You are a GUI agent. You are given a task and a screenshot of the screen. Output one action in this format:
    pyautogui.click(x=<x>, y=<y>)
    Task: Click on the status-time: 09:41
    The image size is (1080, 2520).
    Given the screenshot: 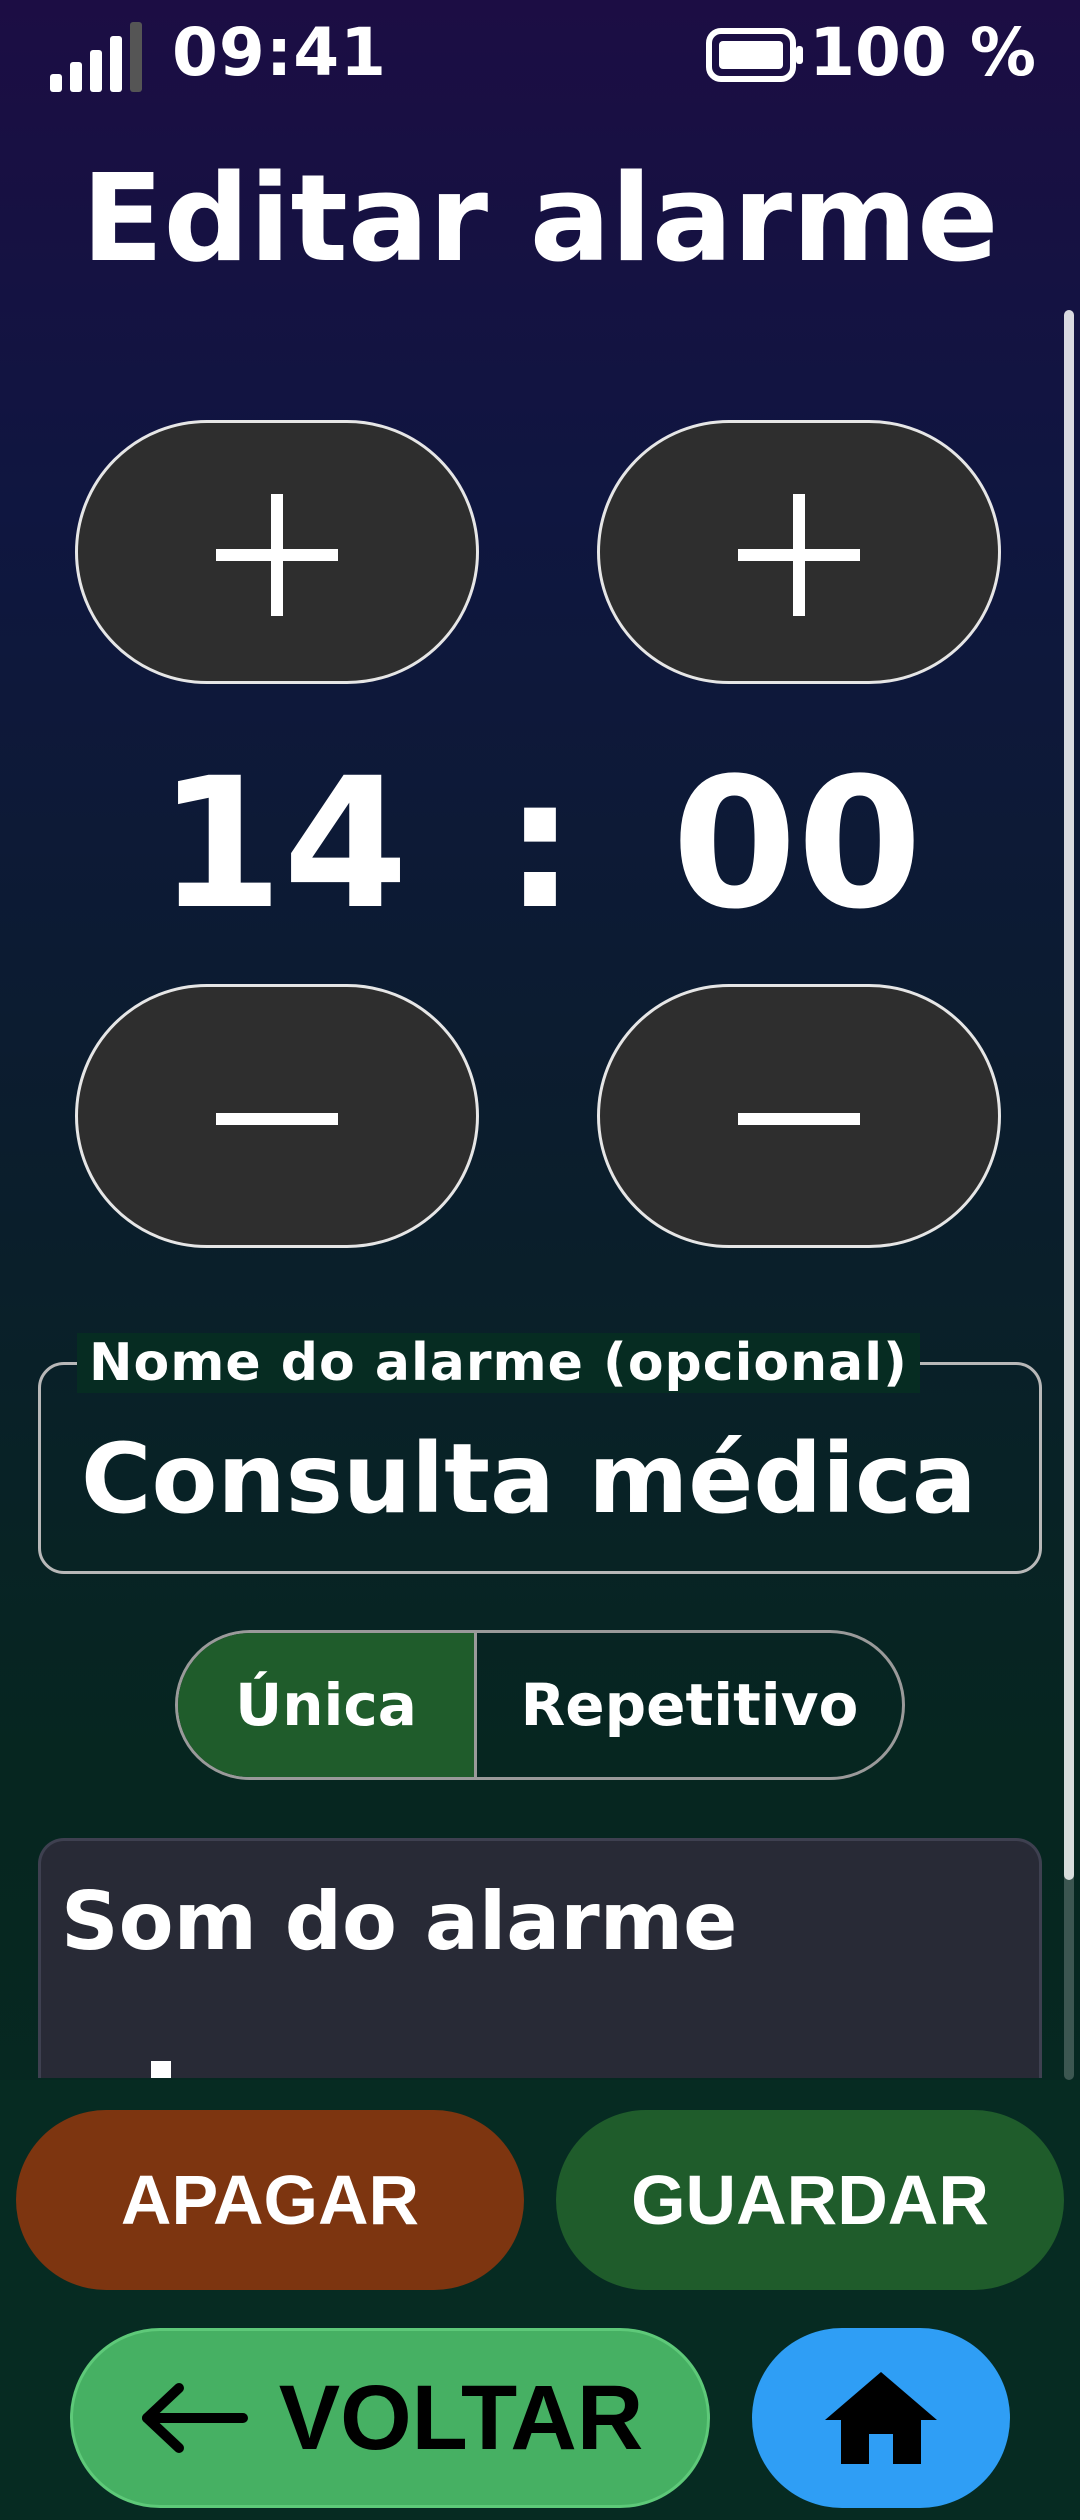 What is the action you would take?
    pyautogui.click(x=280, y=52)
    